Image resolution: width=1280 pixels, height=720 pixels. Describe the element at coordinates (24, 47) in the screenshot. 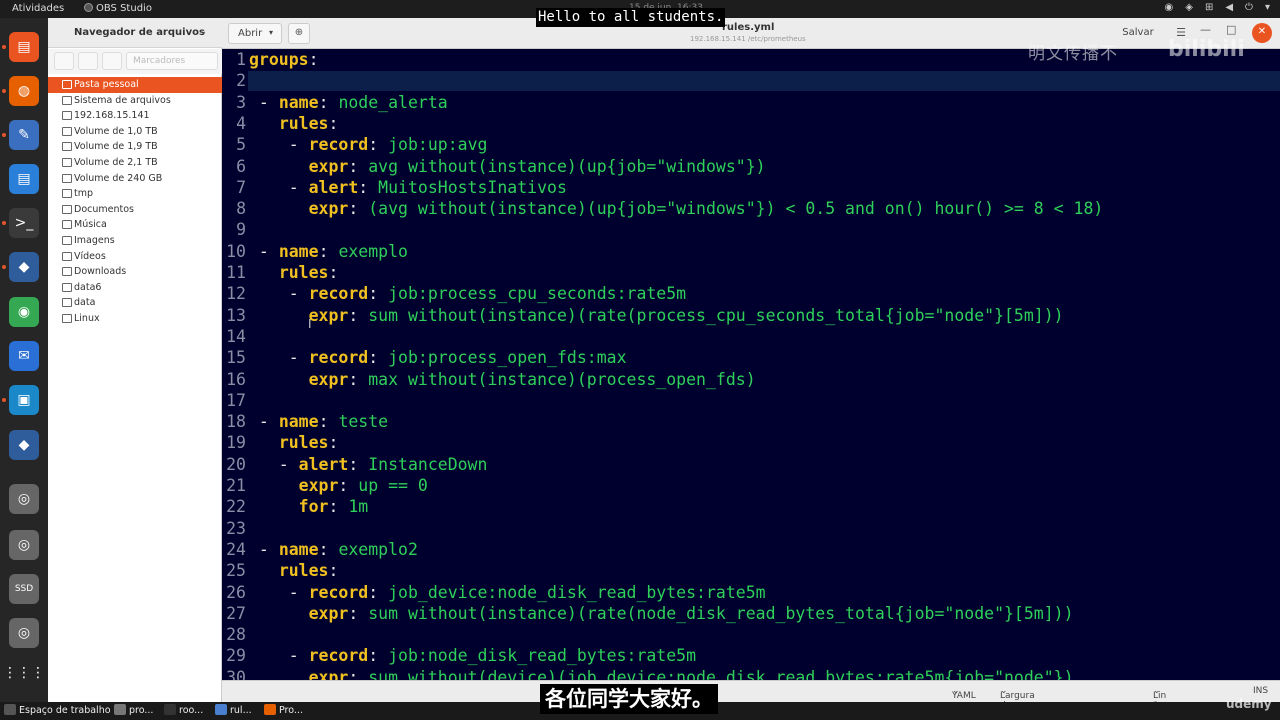

I see `files-icon: ▤` at that location.